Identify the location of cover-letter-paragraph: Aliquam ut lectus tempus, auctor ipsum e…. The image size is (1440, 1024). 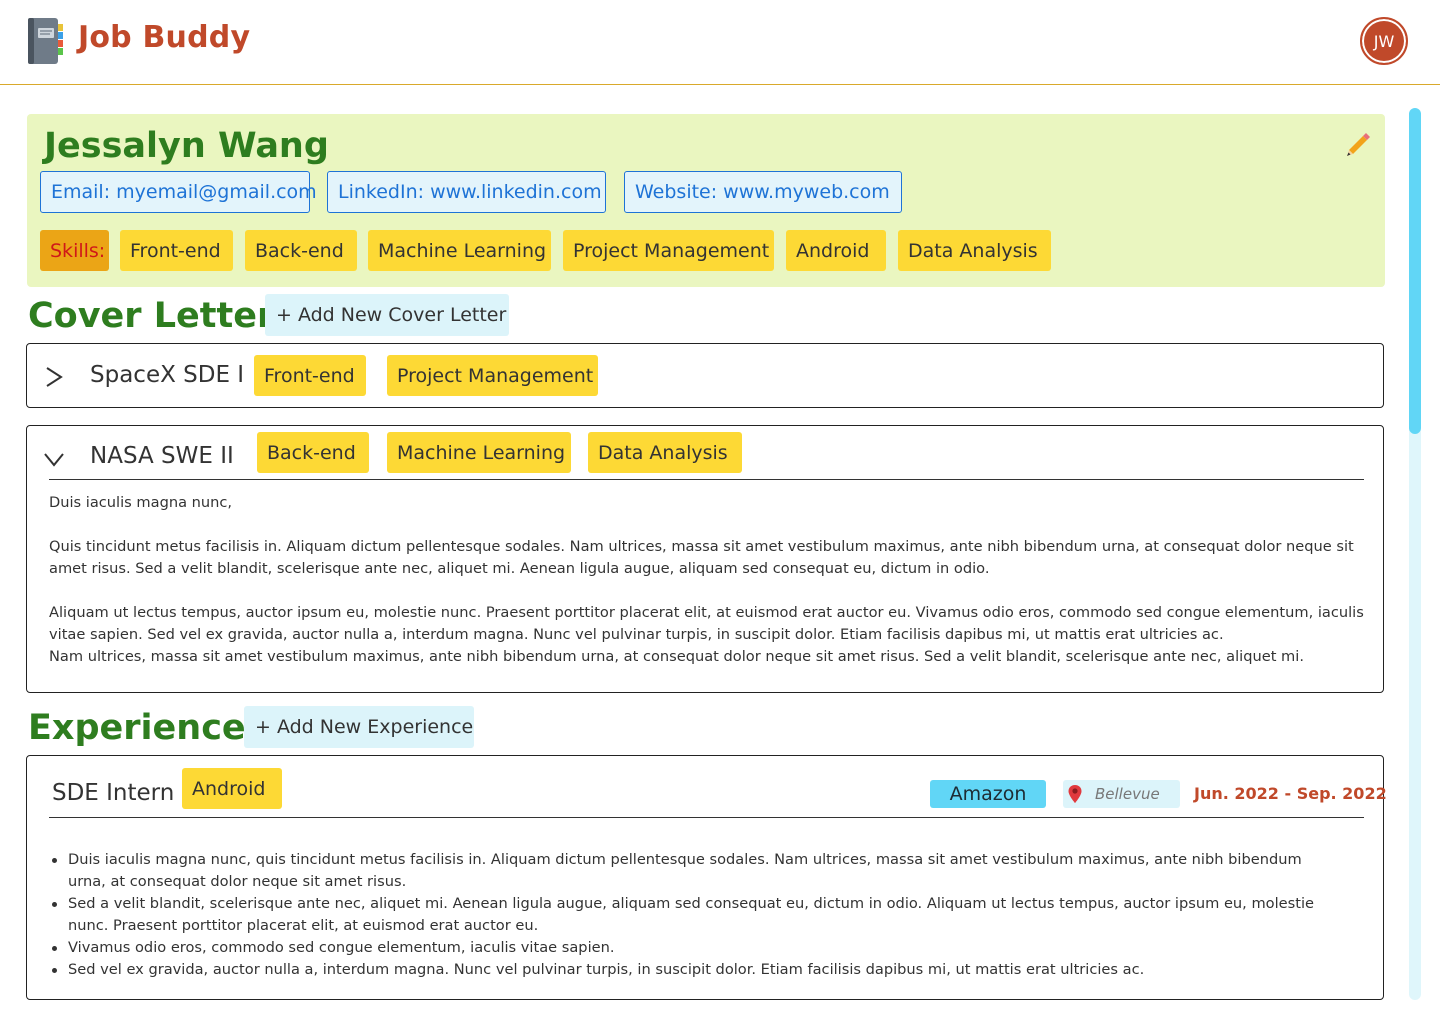
(706, 623).